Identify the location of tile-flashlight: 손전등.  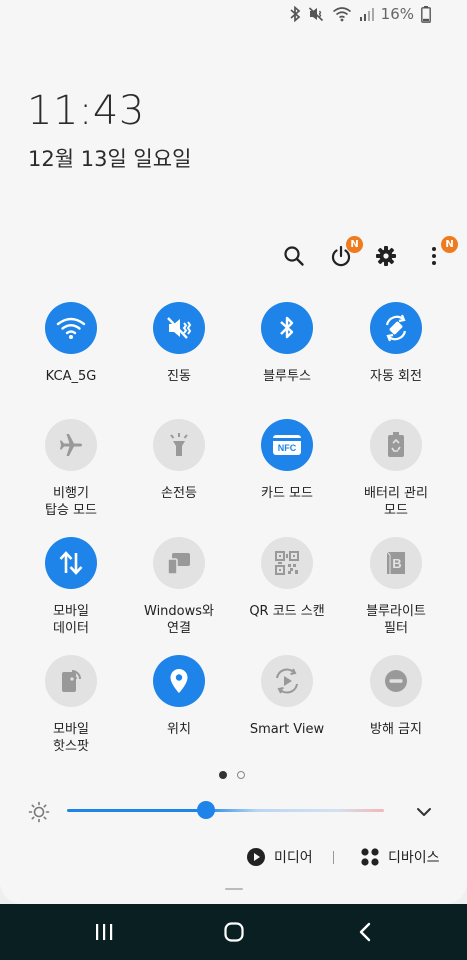
(179, 460).